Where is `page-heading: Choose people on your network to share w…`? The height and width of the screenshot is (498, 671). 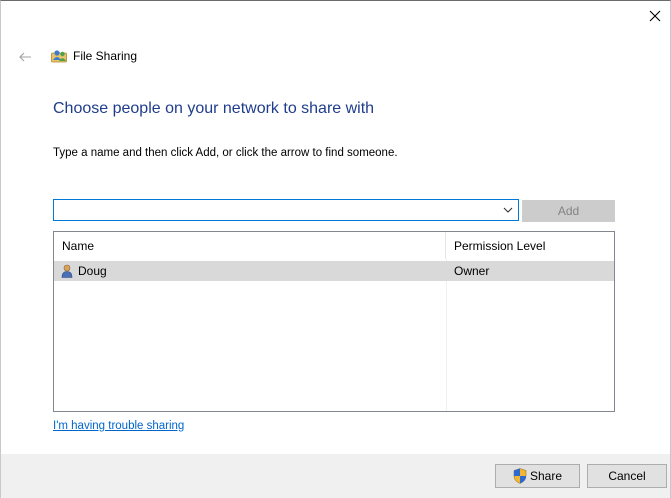 page-heading: Choose people on your network to share w… is located at coordinates (214, 108).